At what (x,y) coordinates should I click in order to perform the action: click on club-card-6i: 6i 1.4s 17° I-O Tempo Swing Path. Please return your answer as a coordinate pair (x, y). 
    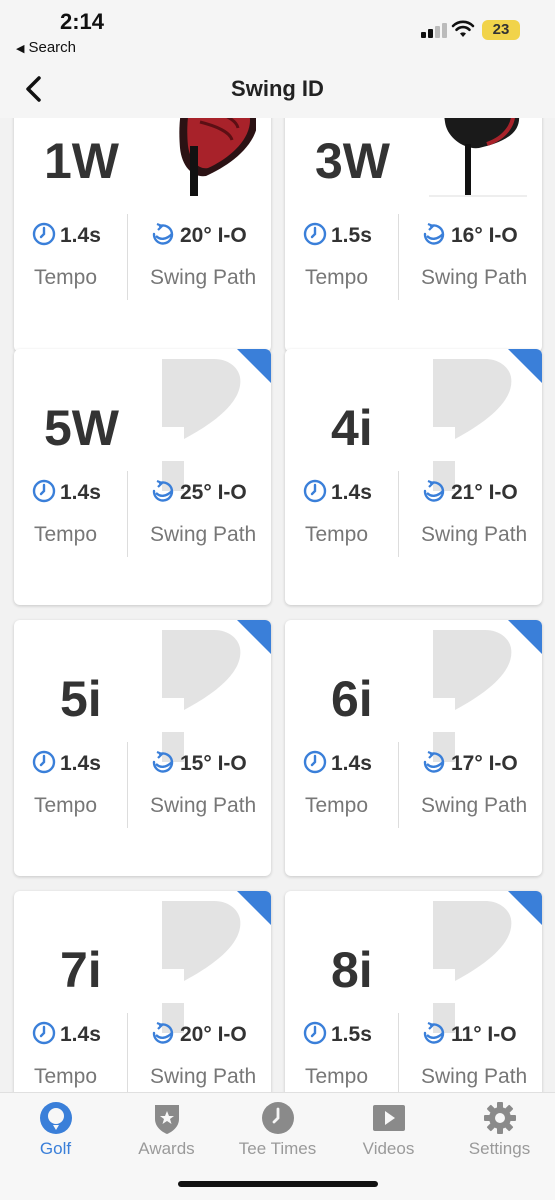
    Looking at the image, I should click on (413, 748).